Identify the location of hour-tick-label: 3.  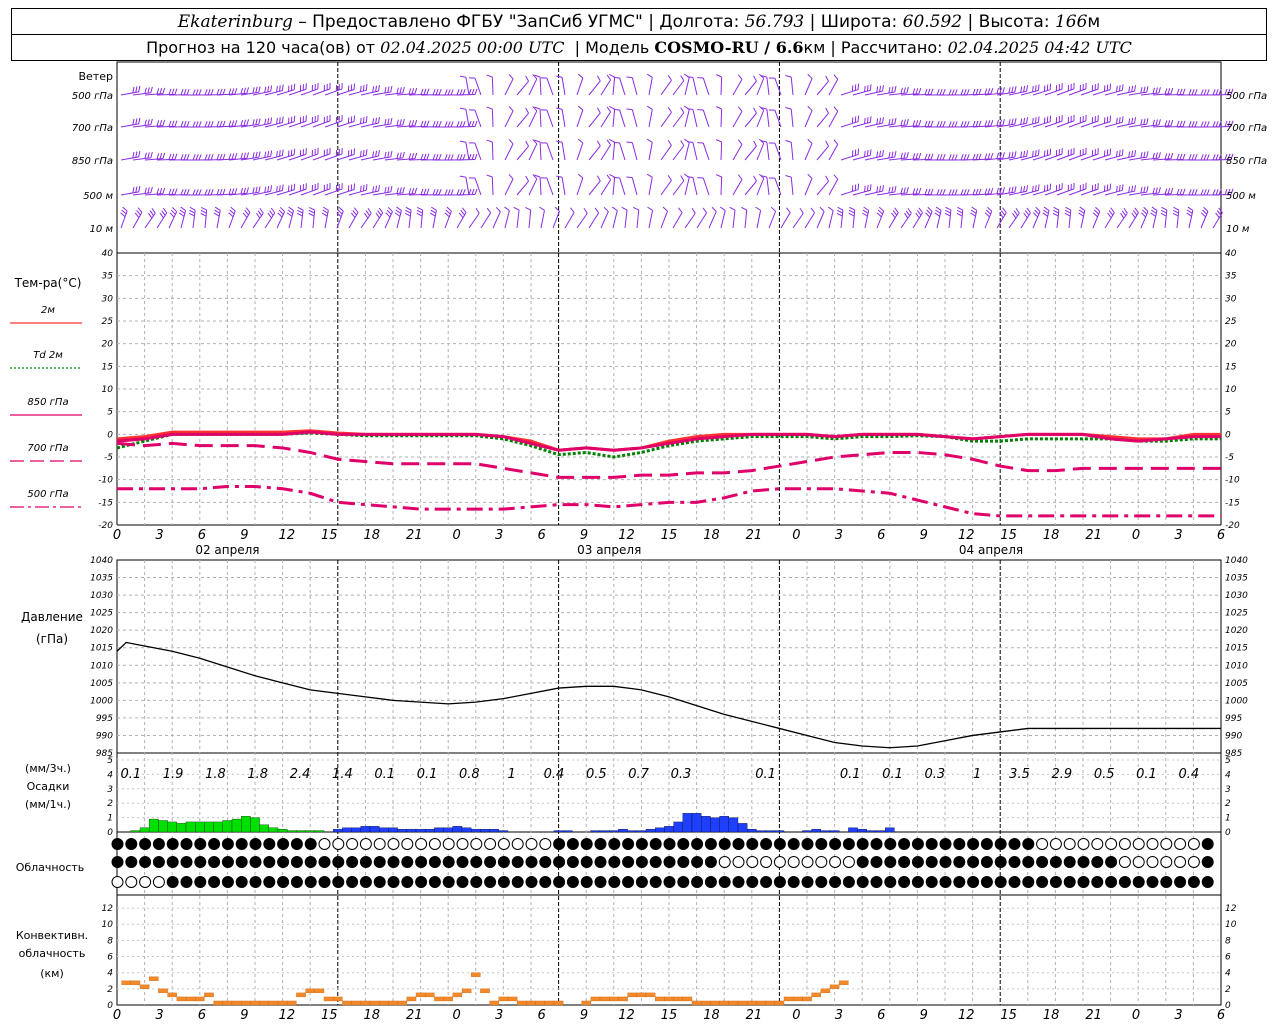
(839, 535).